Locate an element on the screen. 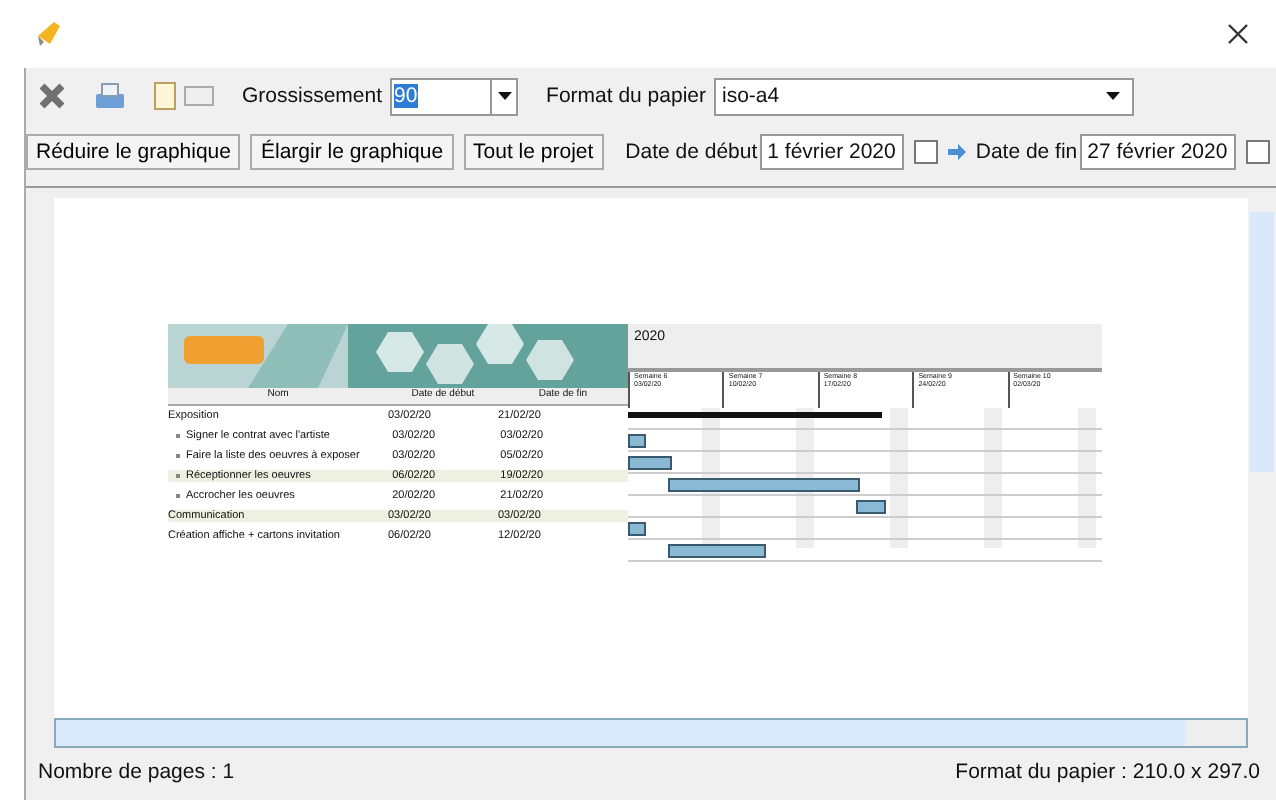 Image resolution: width=1276 pixels, height=800 pixels. horizontal-scrollbar is located at coordinates (651, 733).